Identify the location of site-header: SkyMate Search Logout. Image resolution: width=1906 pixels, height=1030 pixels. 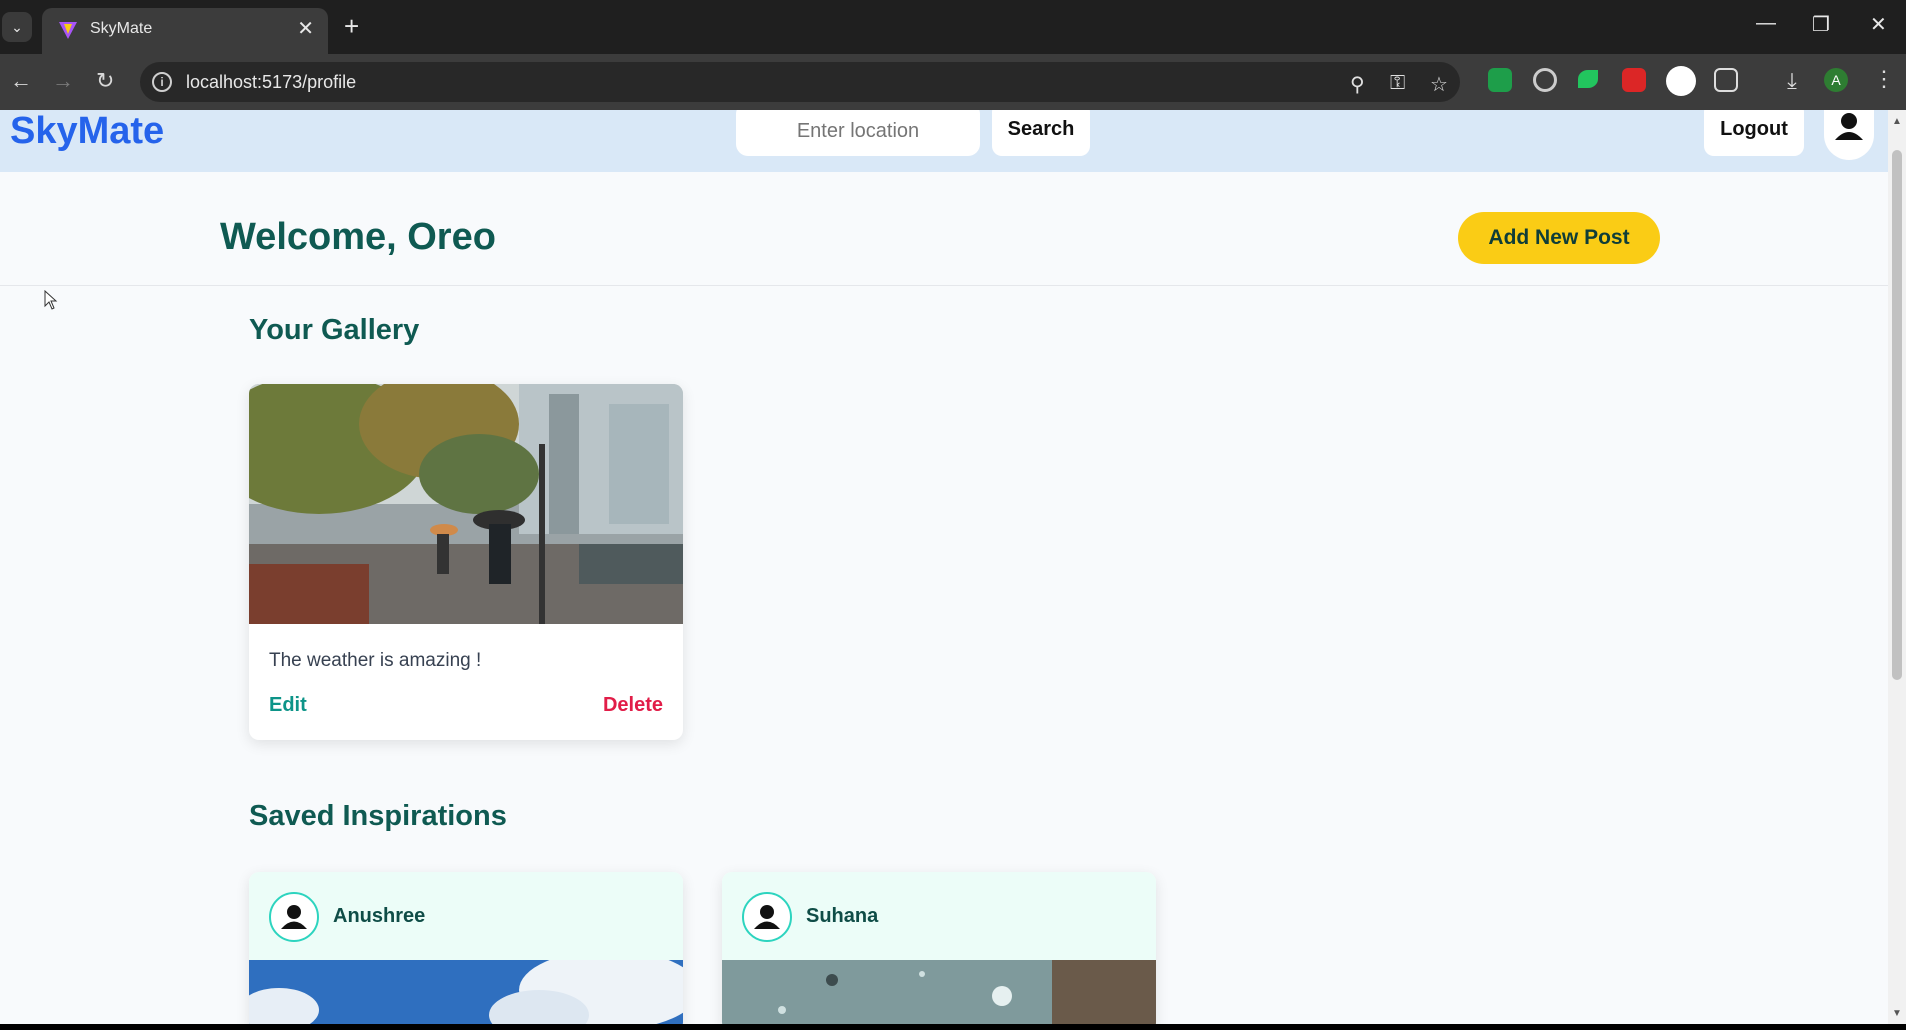
(944, 141).